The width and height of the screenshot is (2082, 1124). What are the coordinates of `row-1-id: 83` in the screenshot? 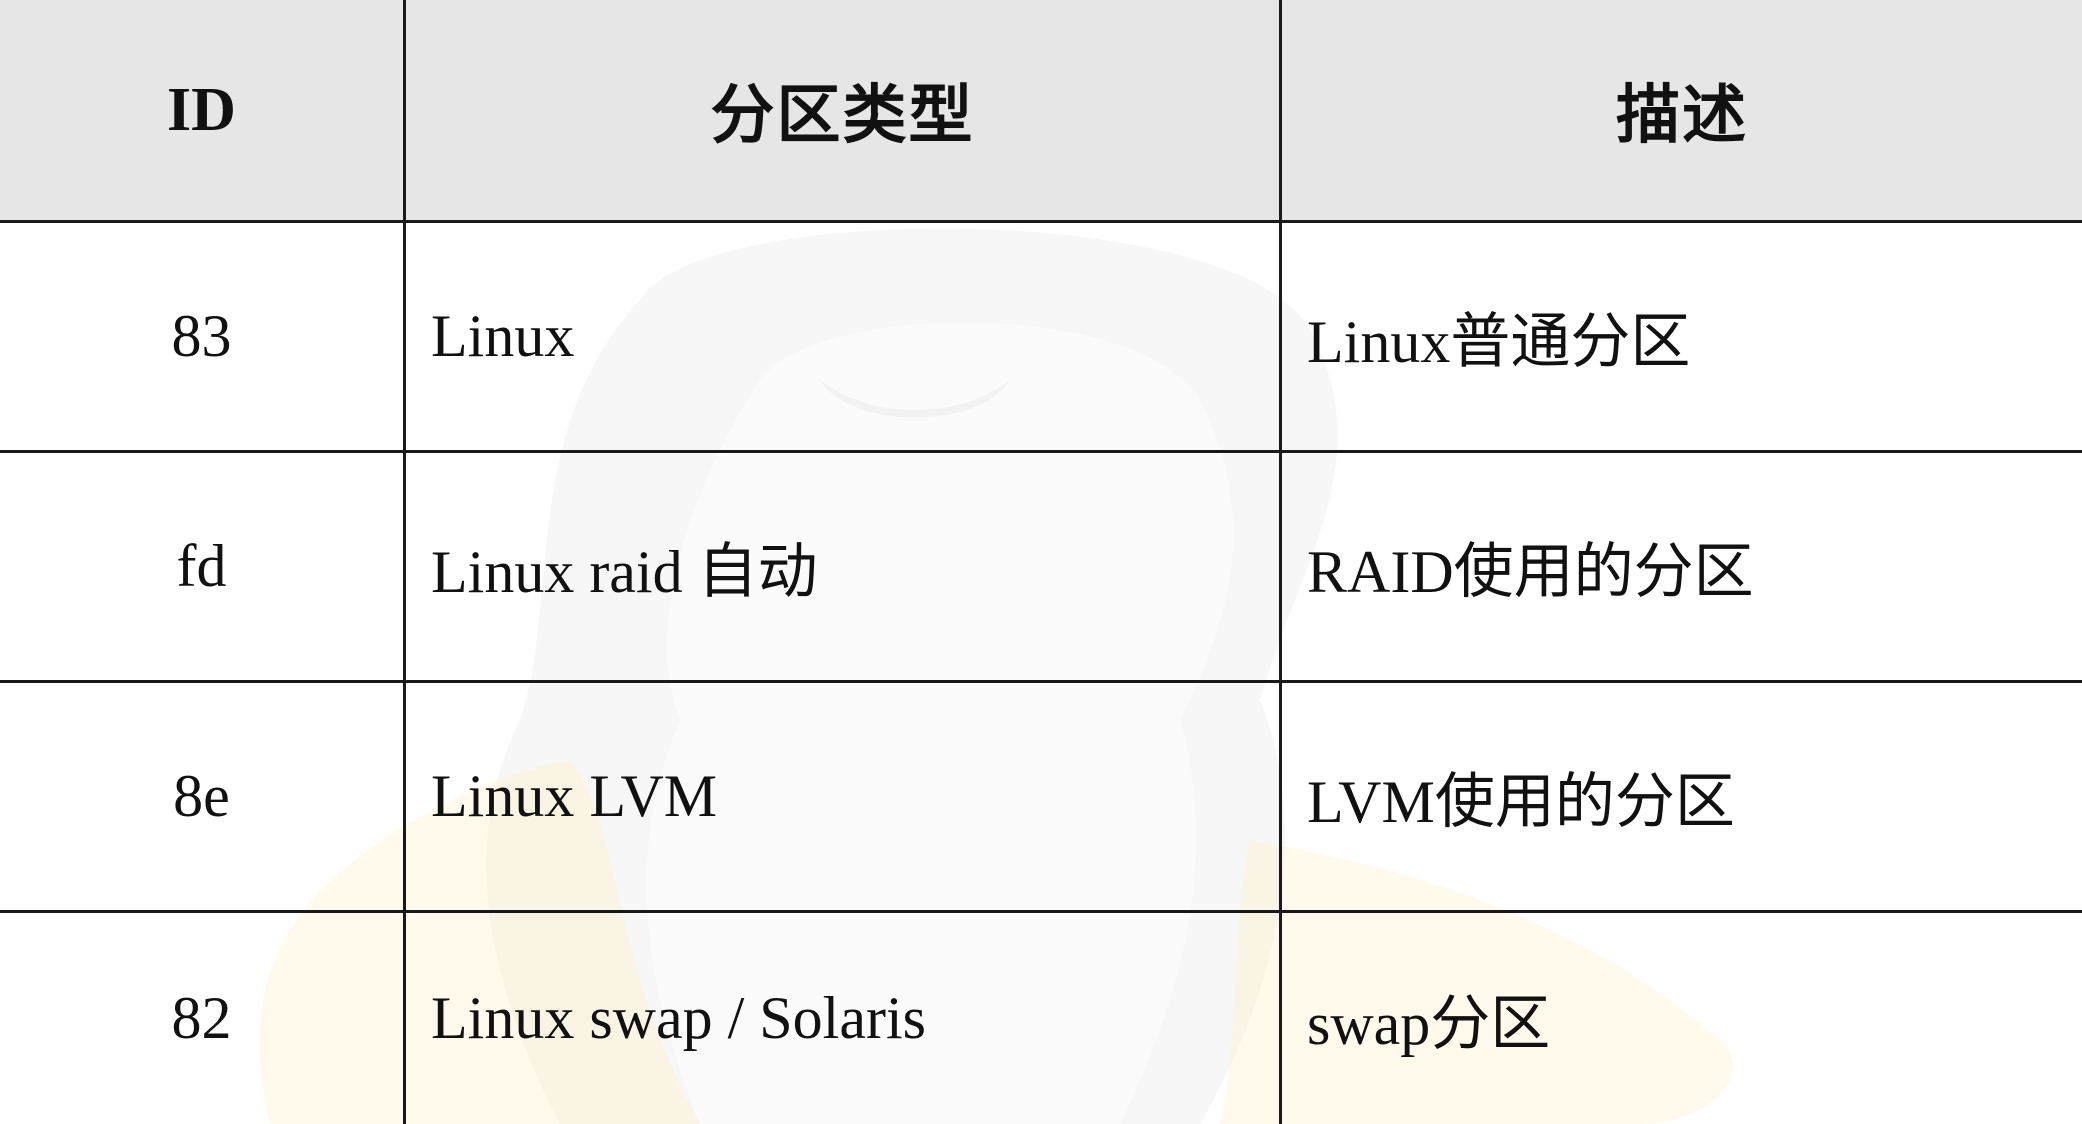 It's located at (203, 338).